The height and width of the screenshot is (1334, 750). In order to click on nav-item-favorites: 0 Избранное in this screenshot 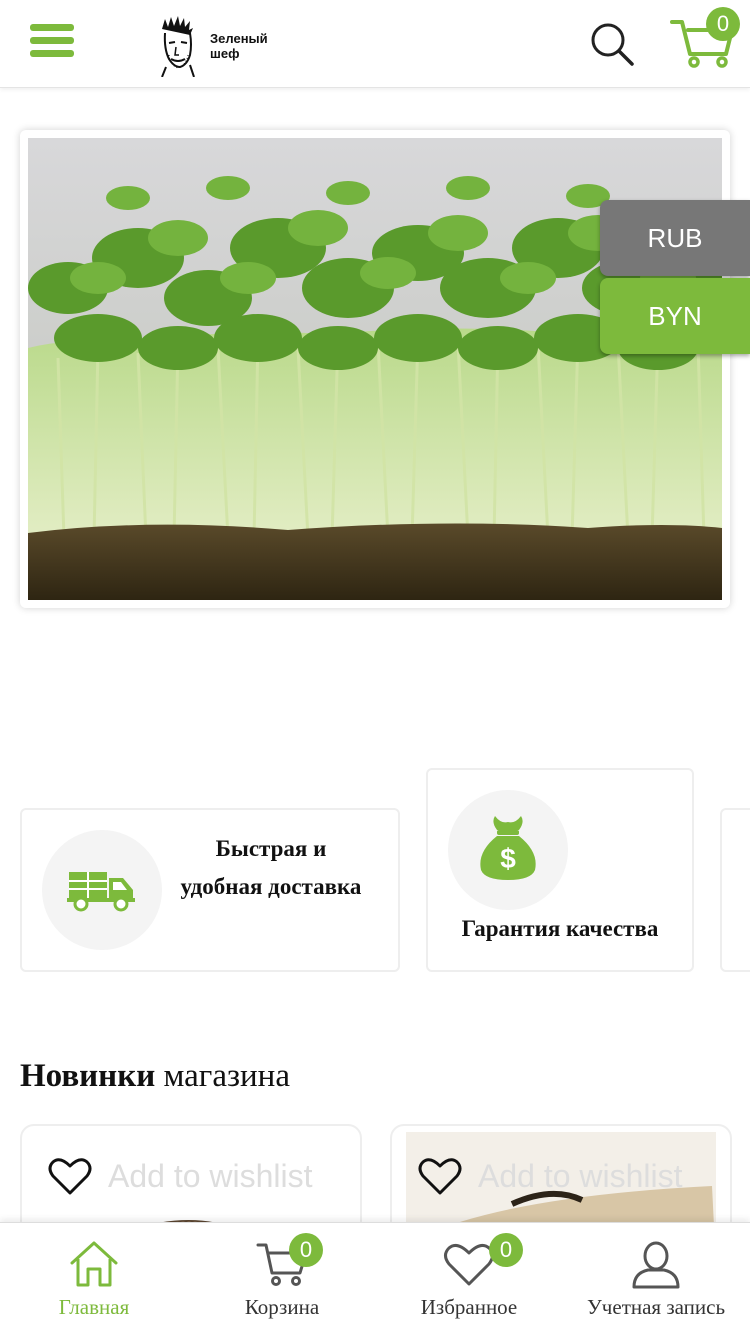, I will do `click(469, 1278)`.